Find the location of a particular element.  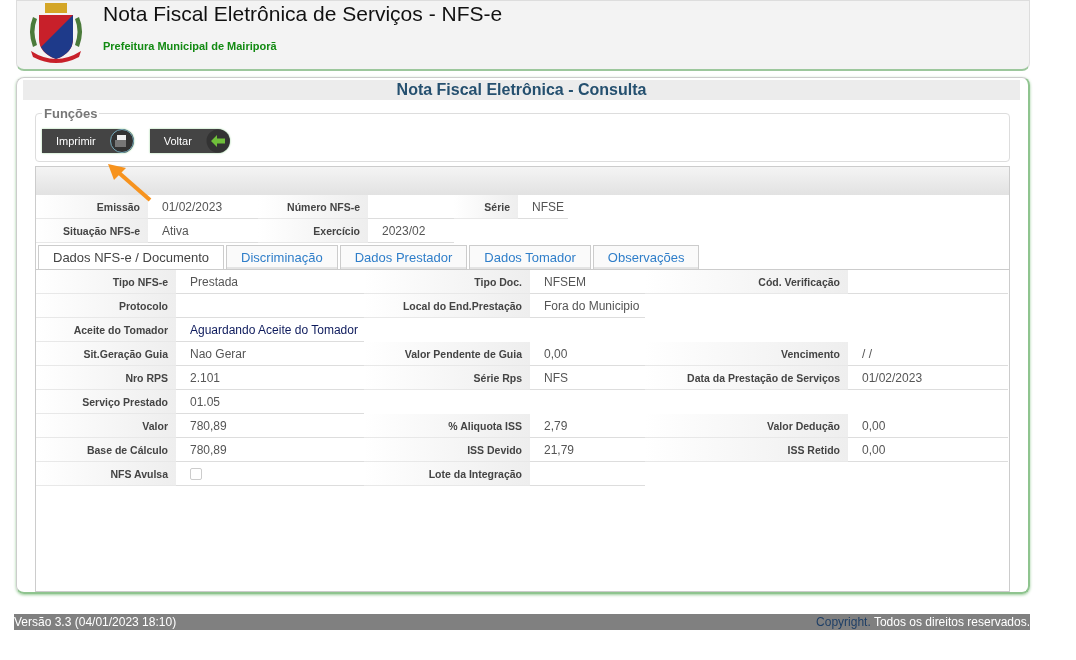

print-button: Imprimir is located at coordinates (88, 141).